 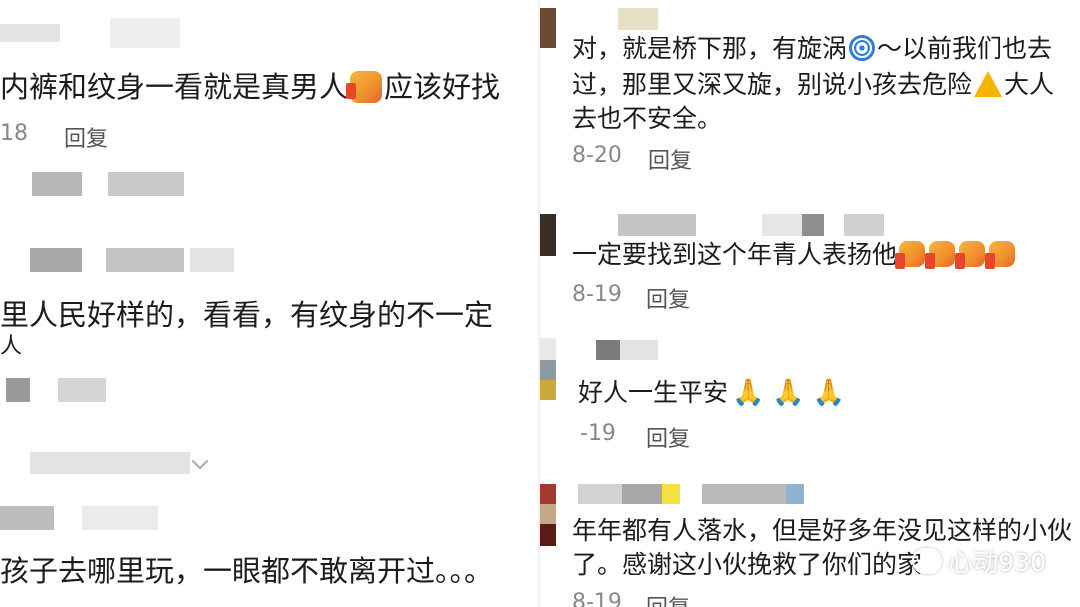 What do you see at coordinates (200, 461) in the screenshot?
I see `chevron-down-icon` at bounding box center [200, 461].